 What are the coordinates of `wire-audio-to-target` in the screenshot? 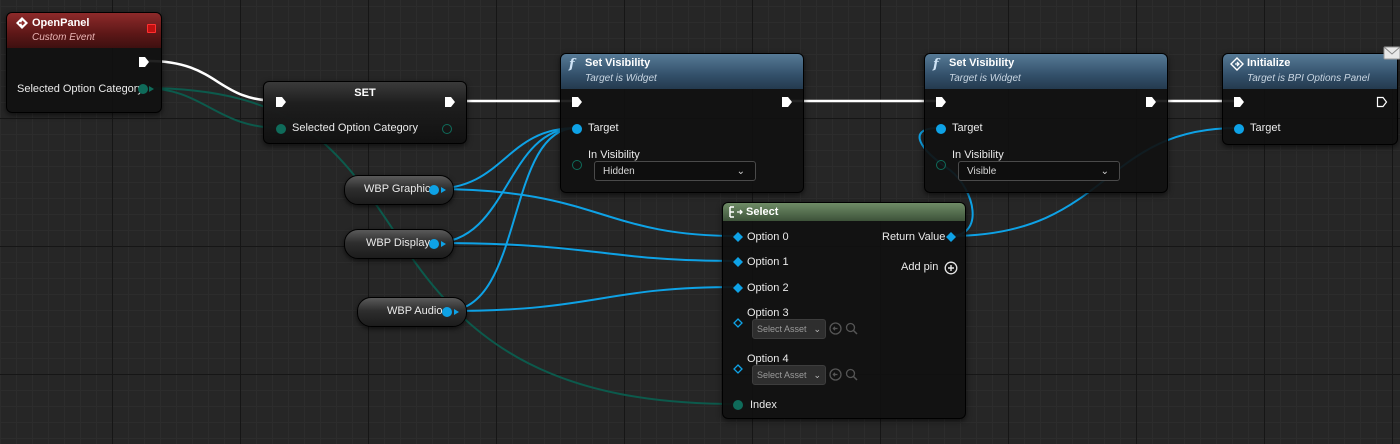 It's located at (511, 219).